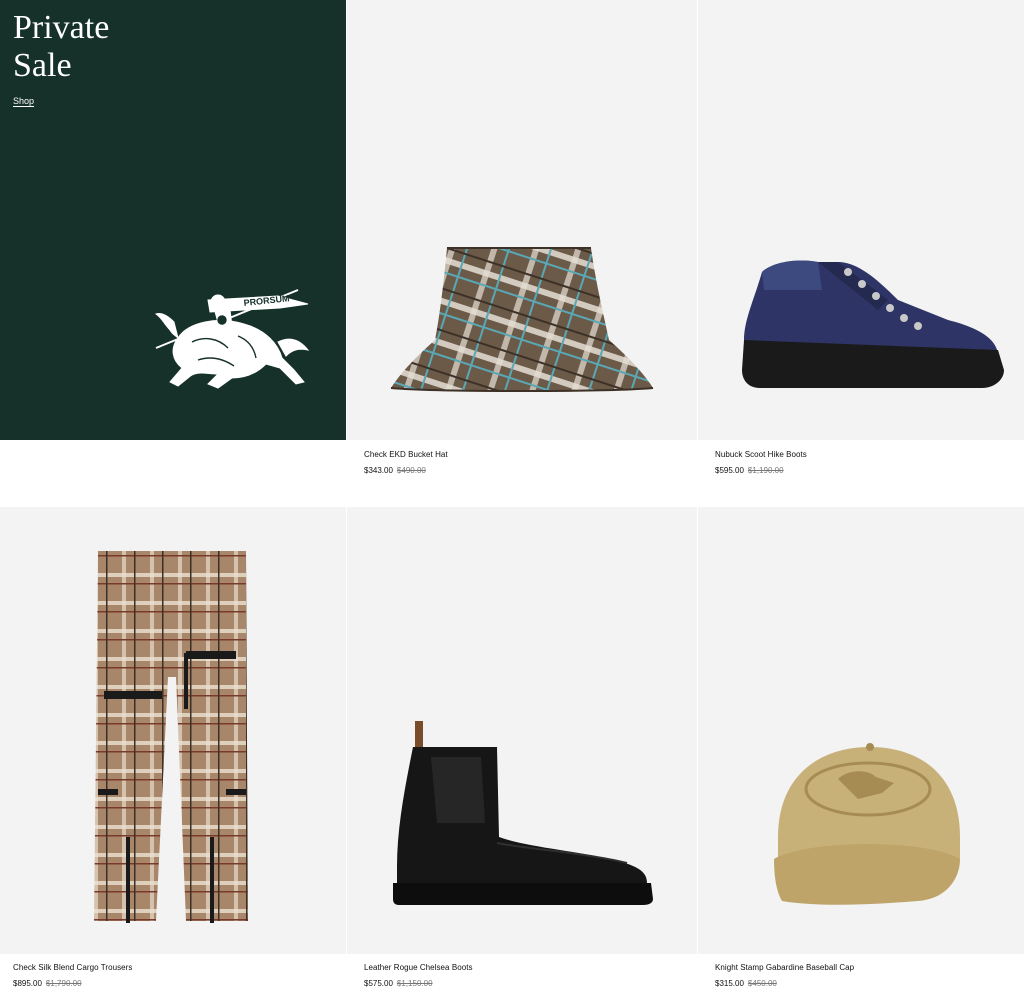  What do you see at coordinates (406, 454) in the screenshot?
I see `product-name: Check EKD Bucket Hat` at bounding box center [406, 454].